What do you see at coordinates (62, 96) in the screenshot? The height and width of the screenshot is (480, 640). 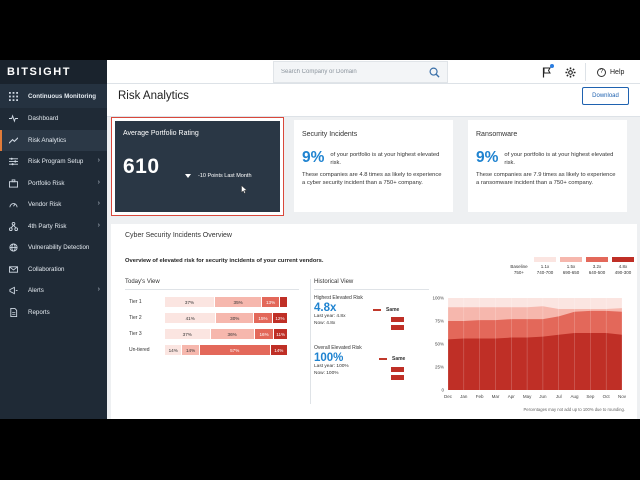 I see `sidebar-item-label: Continuous Monitoring` at bounding box center [62, 96].